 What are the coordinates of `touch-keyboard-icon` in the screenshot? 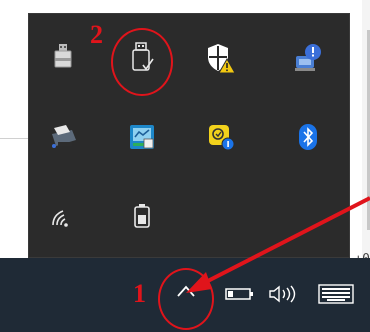 It's located at (336, 294).